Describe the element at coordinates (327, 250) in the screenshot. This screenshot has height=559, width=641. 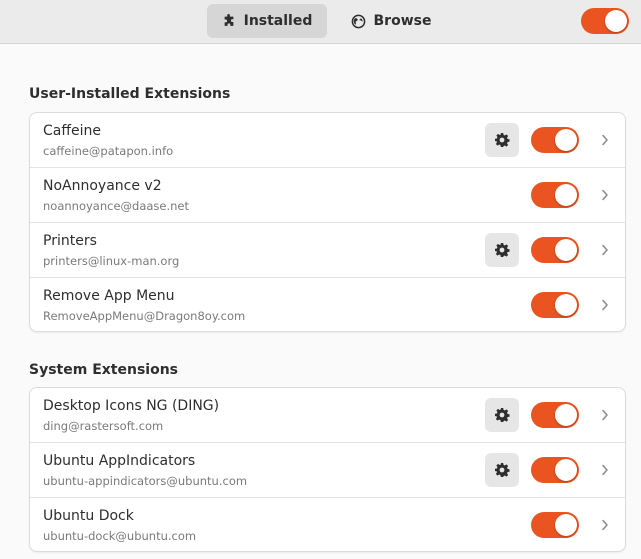
I see `extension-row-printers: Printers printers@linux-man.org` at that location.